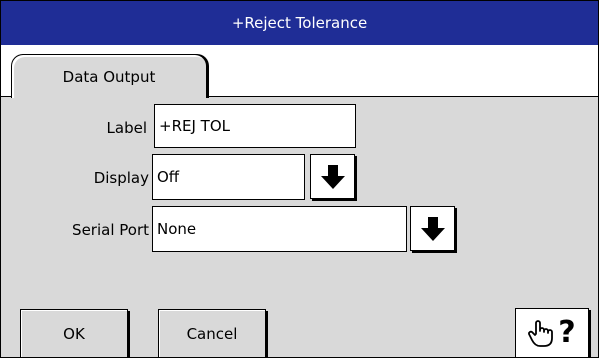  What do you see at coordinates (255, 126) in the screenshot?
I see `label-input: +REJ TOL` at bounding box center [255, 126].